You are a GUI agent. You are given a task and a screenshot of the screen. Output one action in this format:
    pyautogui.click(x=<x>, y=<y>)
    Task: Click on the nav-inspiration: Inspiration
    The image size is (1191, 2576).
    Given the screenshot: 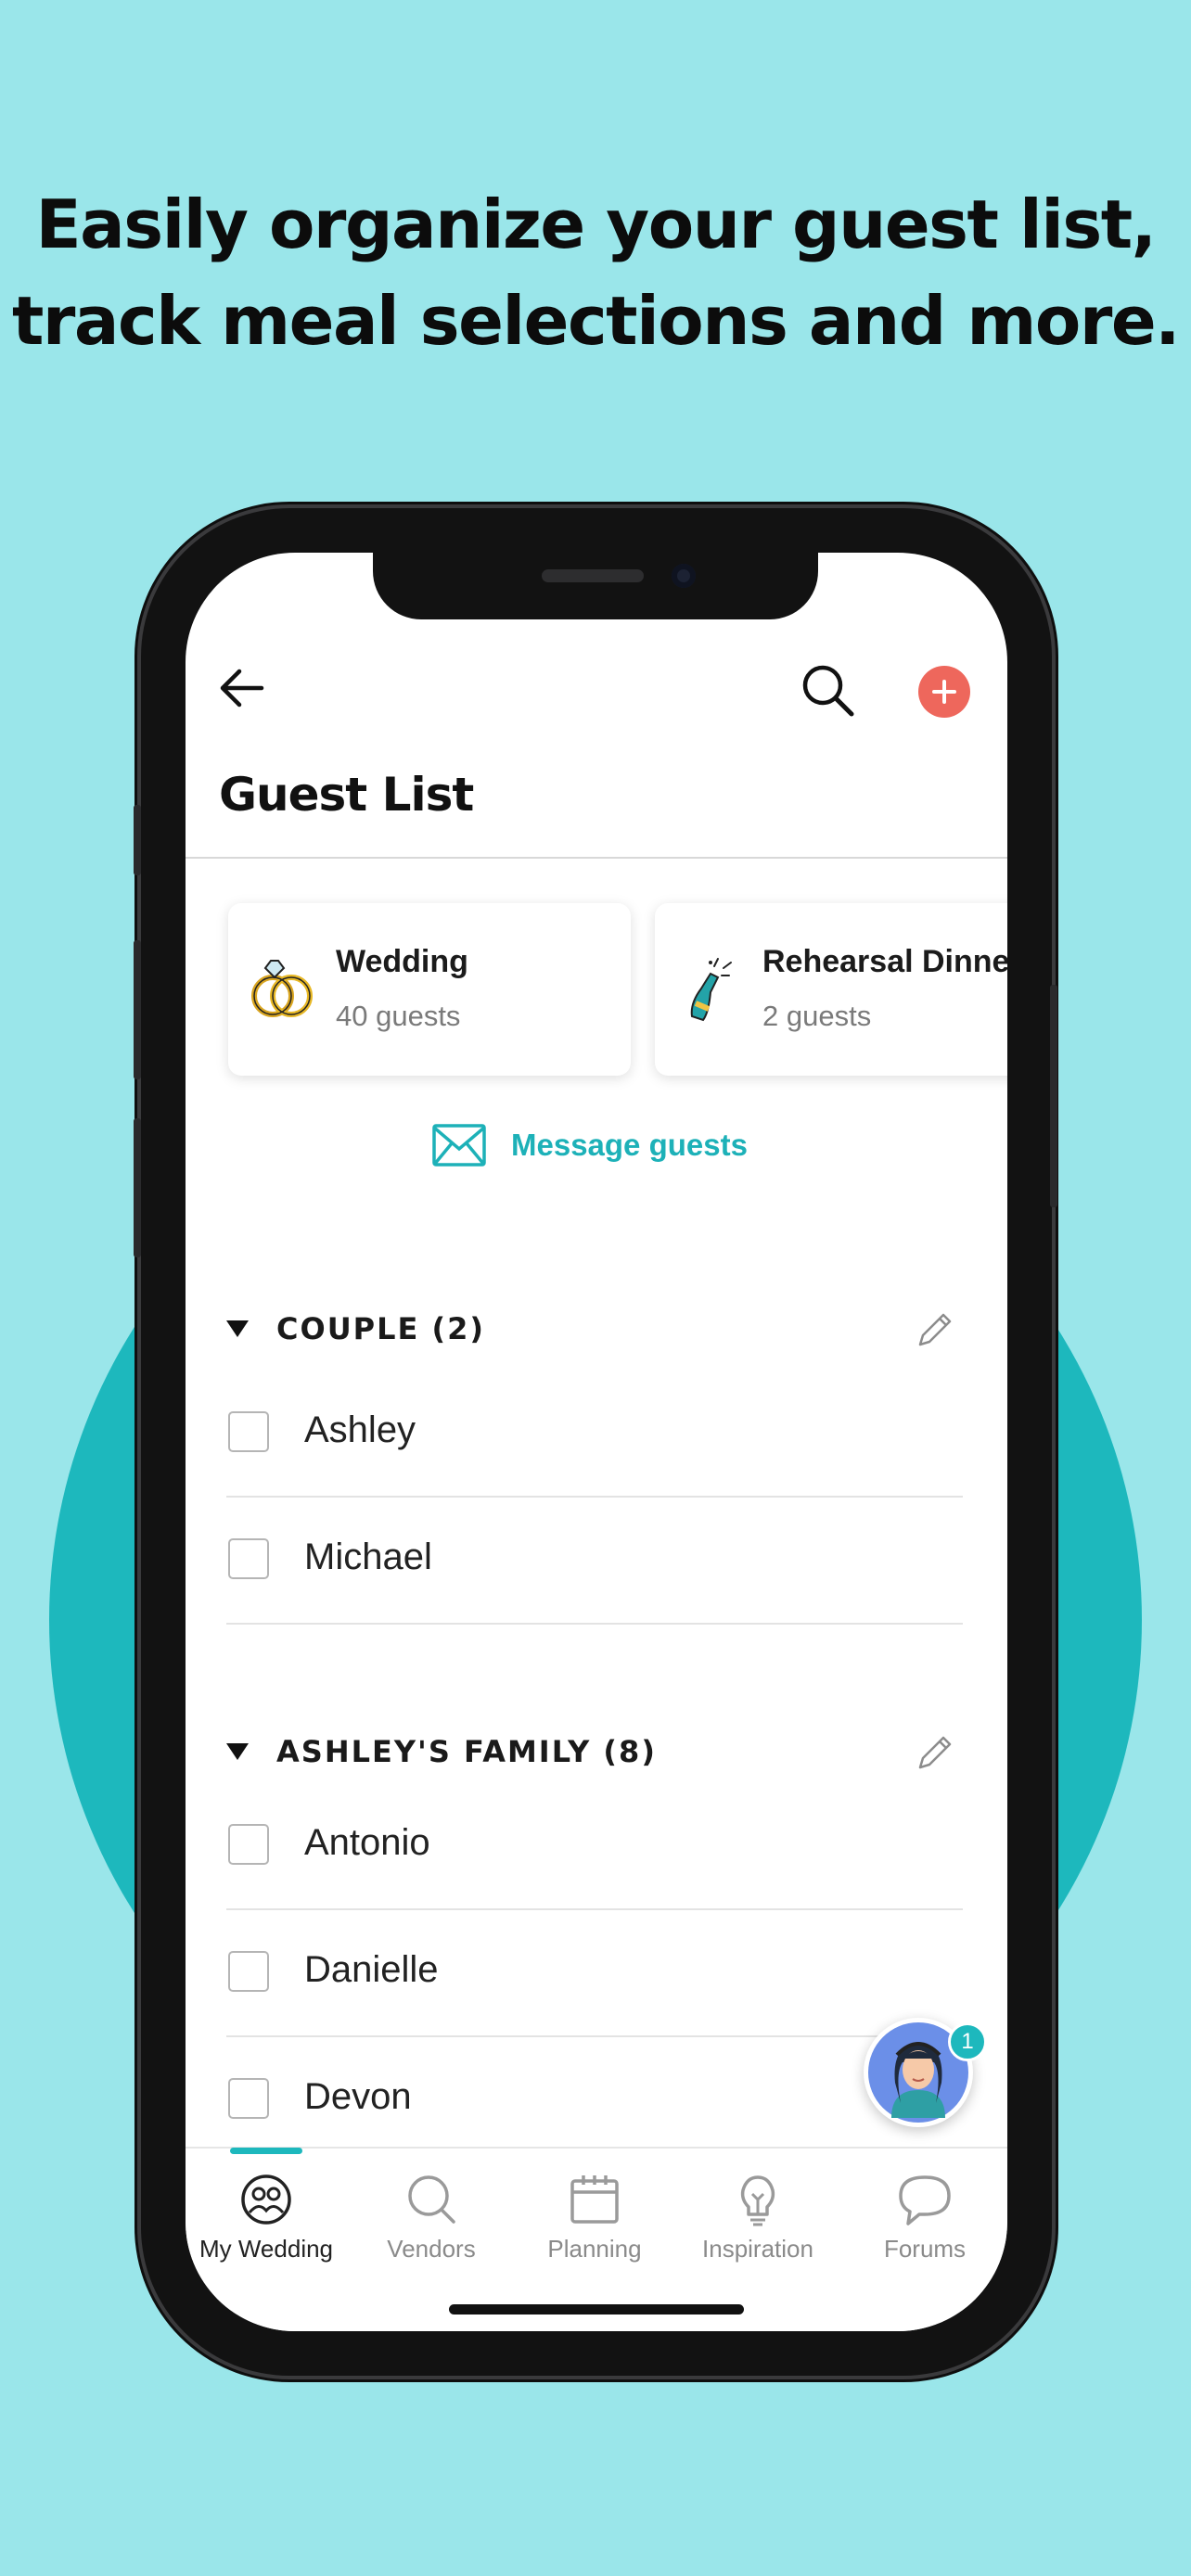 What is the action you would take?
    pyautogui.click(x=758, y=2217)
    